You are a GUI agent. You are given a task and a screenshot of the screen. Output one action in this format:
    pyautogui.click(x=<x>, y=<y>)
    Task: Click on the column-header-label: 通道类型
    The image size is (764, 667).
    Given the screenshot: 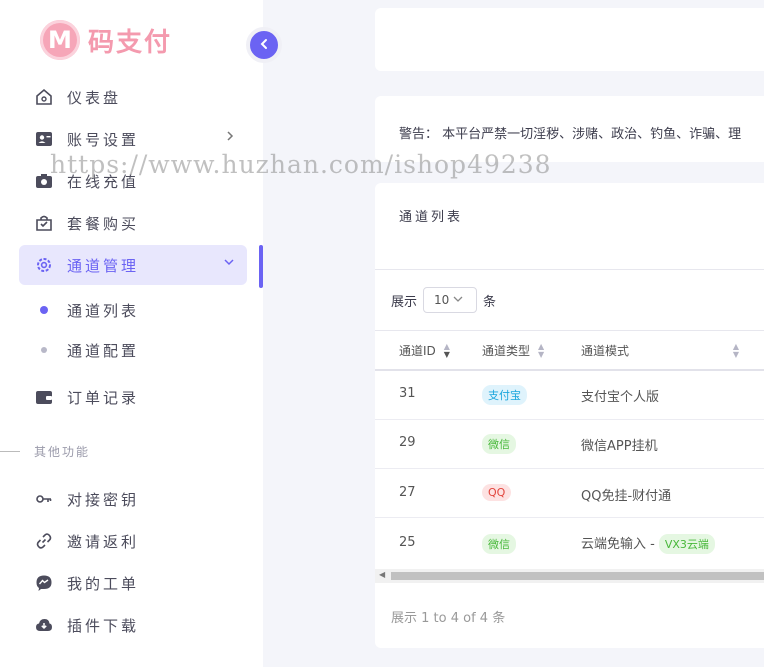 What is the action you would take?
    pyautogui.click(x=506, y=351)
    